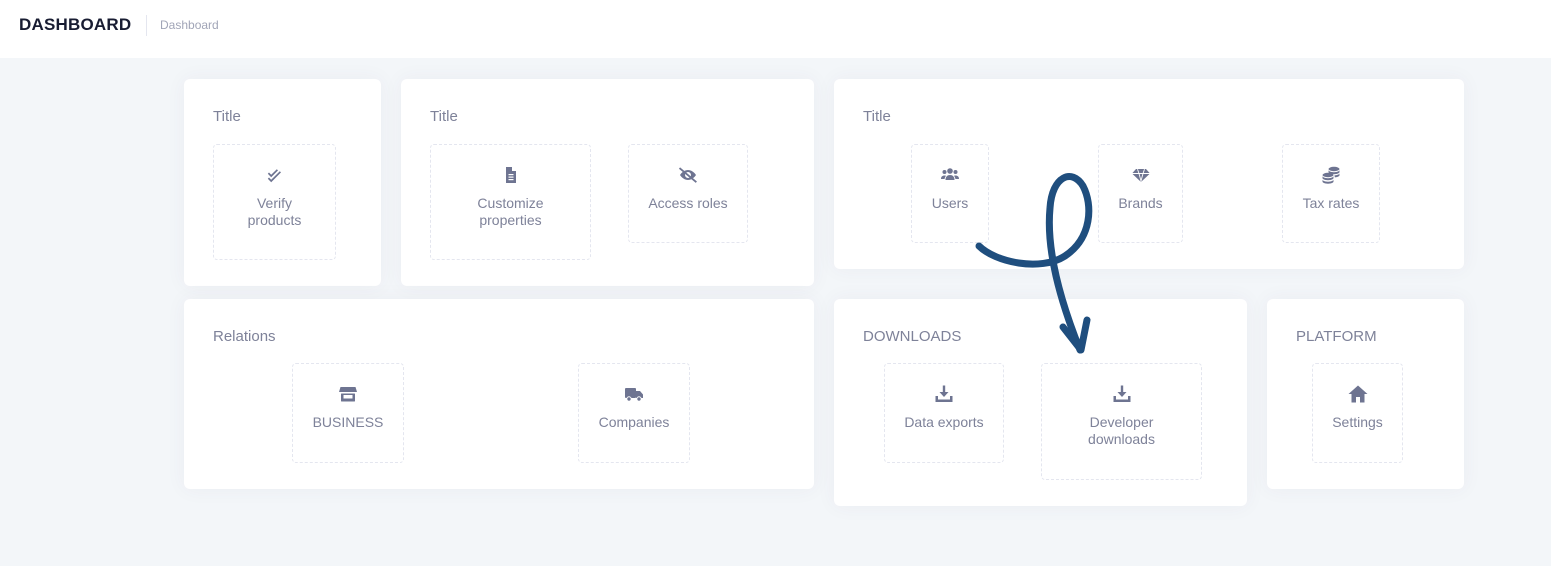  What do you see at coordinates (634, 413) in the screenshot?
I see `companies-tile: Companies` at bounding box center [634, 413].